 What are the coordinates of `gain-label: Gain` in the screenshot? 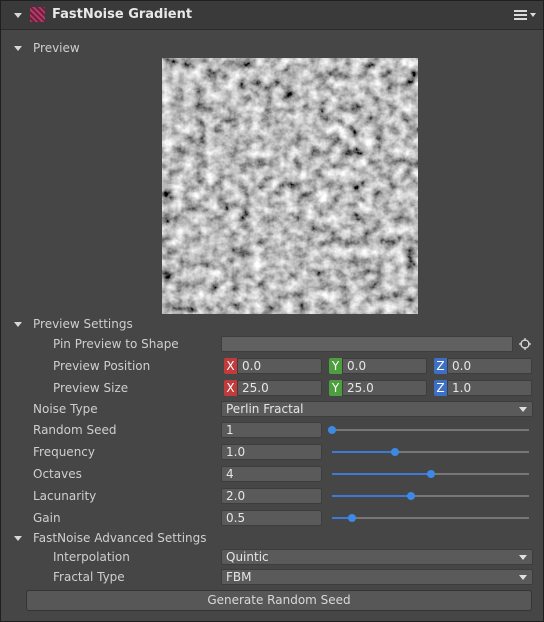 It's located at (47, 518).